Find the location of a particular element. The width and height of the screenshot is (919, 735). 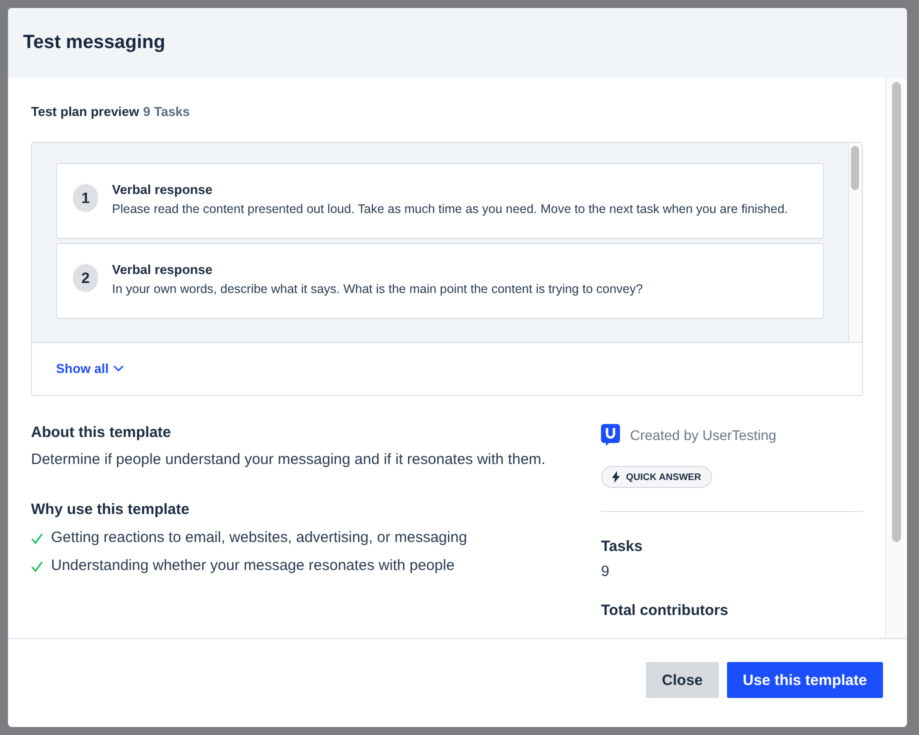

benefit-text: Getting reactions to email, websites, advertising, or messaging is located at coordinates (259, 538).